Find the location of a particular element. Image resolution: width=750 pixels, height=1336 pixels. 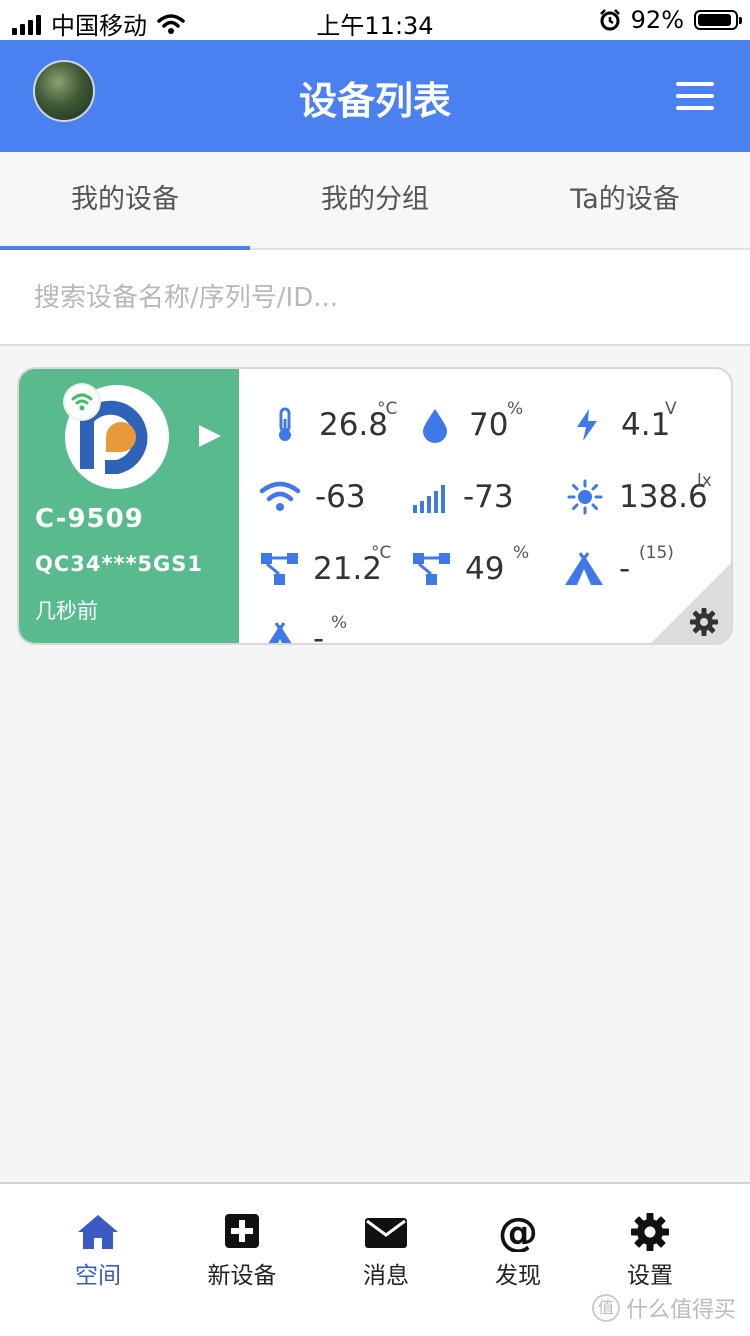

nav-label: 新设备 is located at coordinates (242, 1276).